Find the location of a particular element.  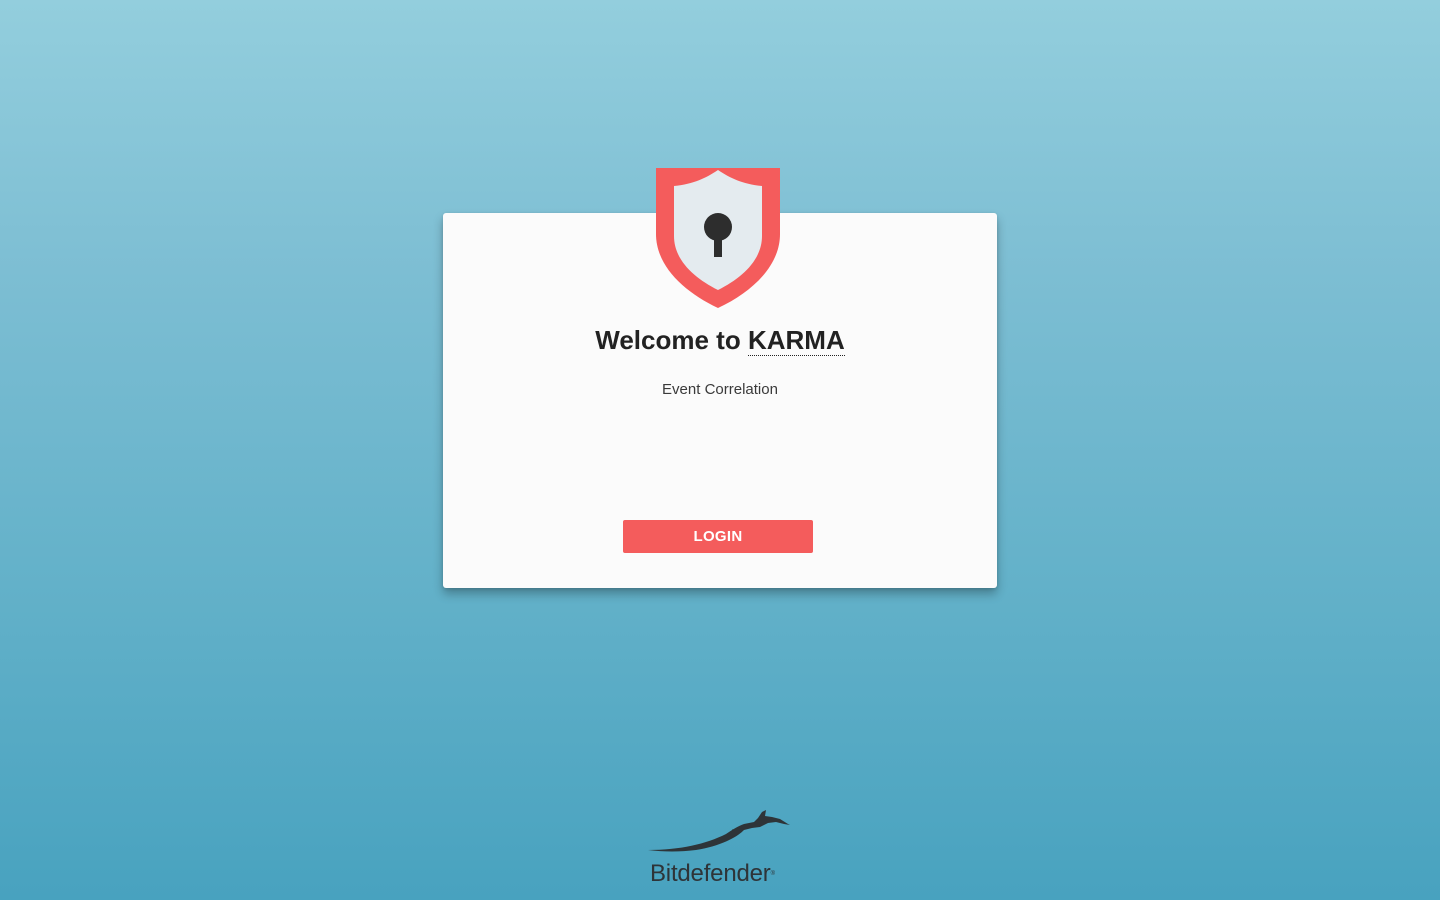

page-title: Welcome to KARMA is located at coordinates (720, 340).